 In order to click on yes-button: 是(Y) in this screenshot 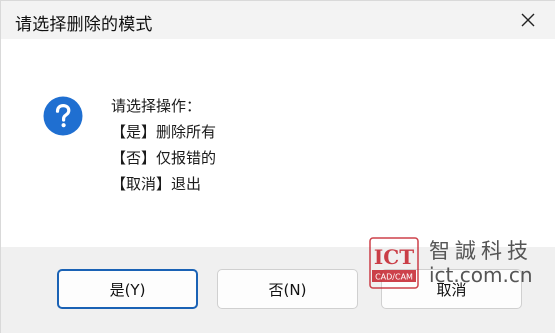, I will do `click(127, 289)`.